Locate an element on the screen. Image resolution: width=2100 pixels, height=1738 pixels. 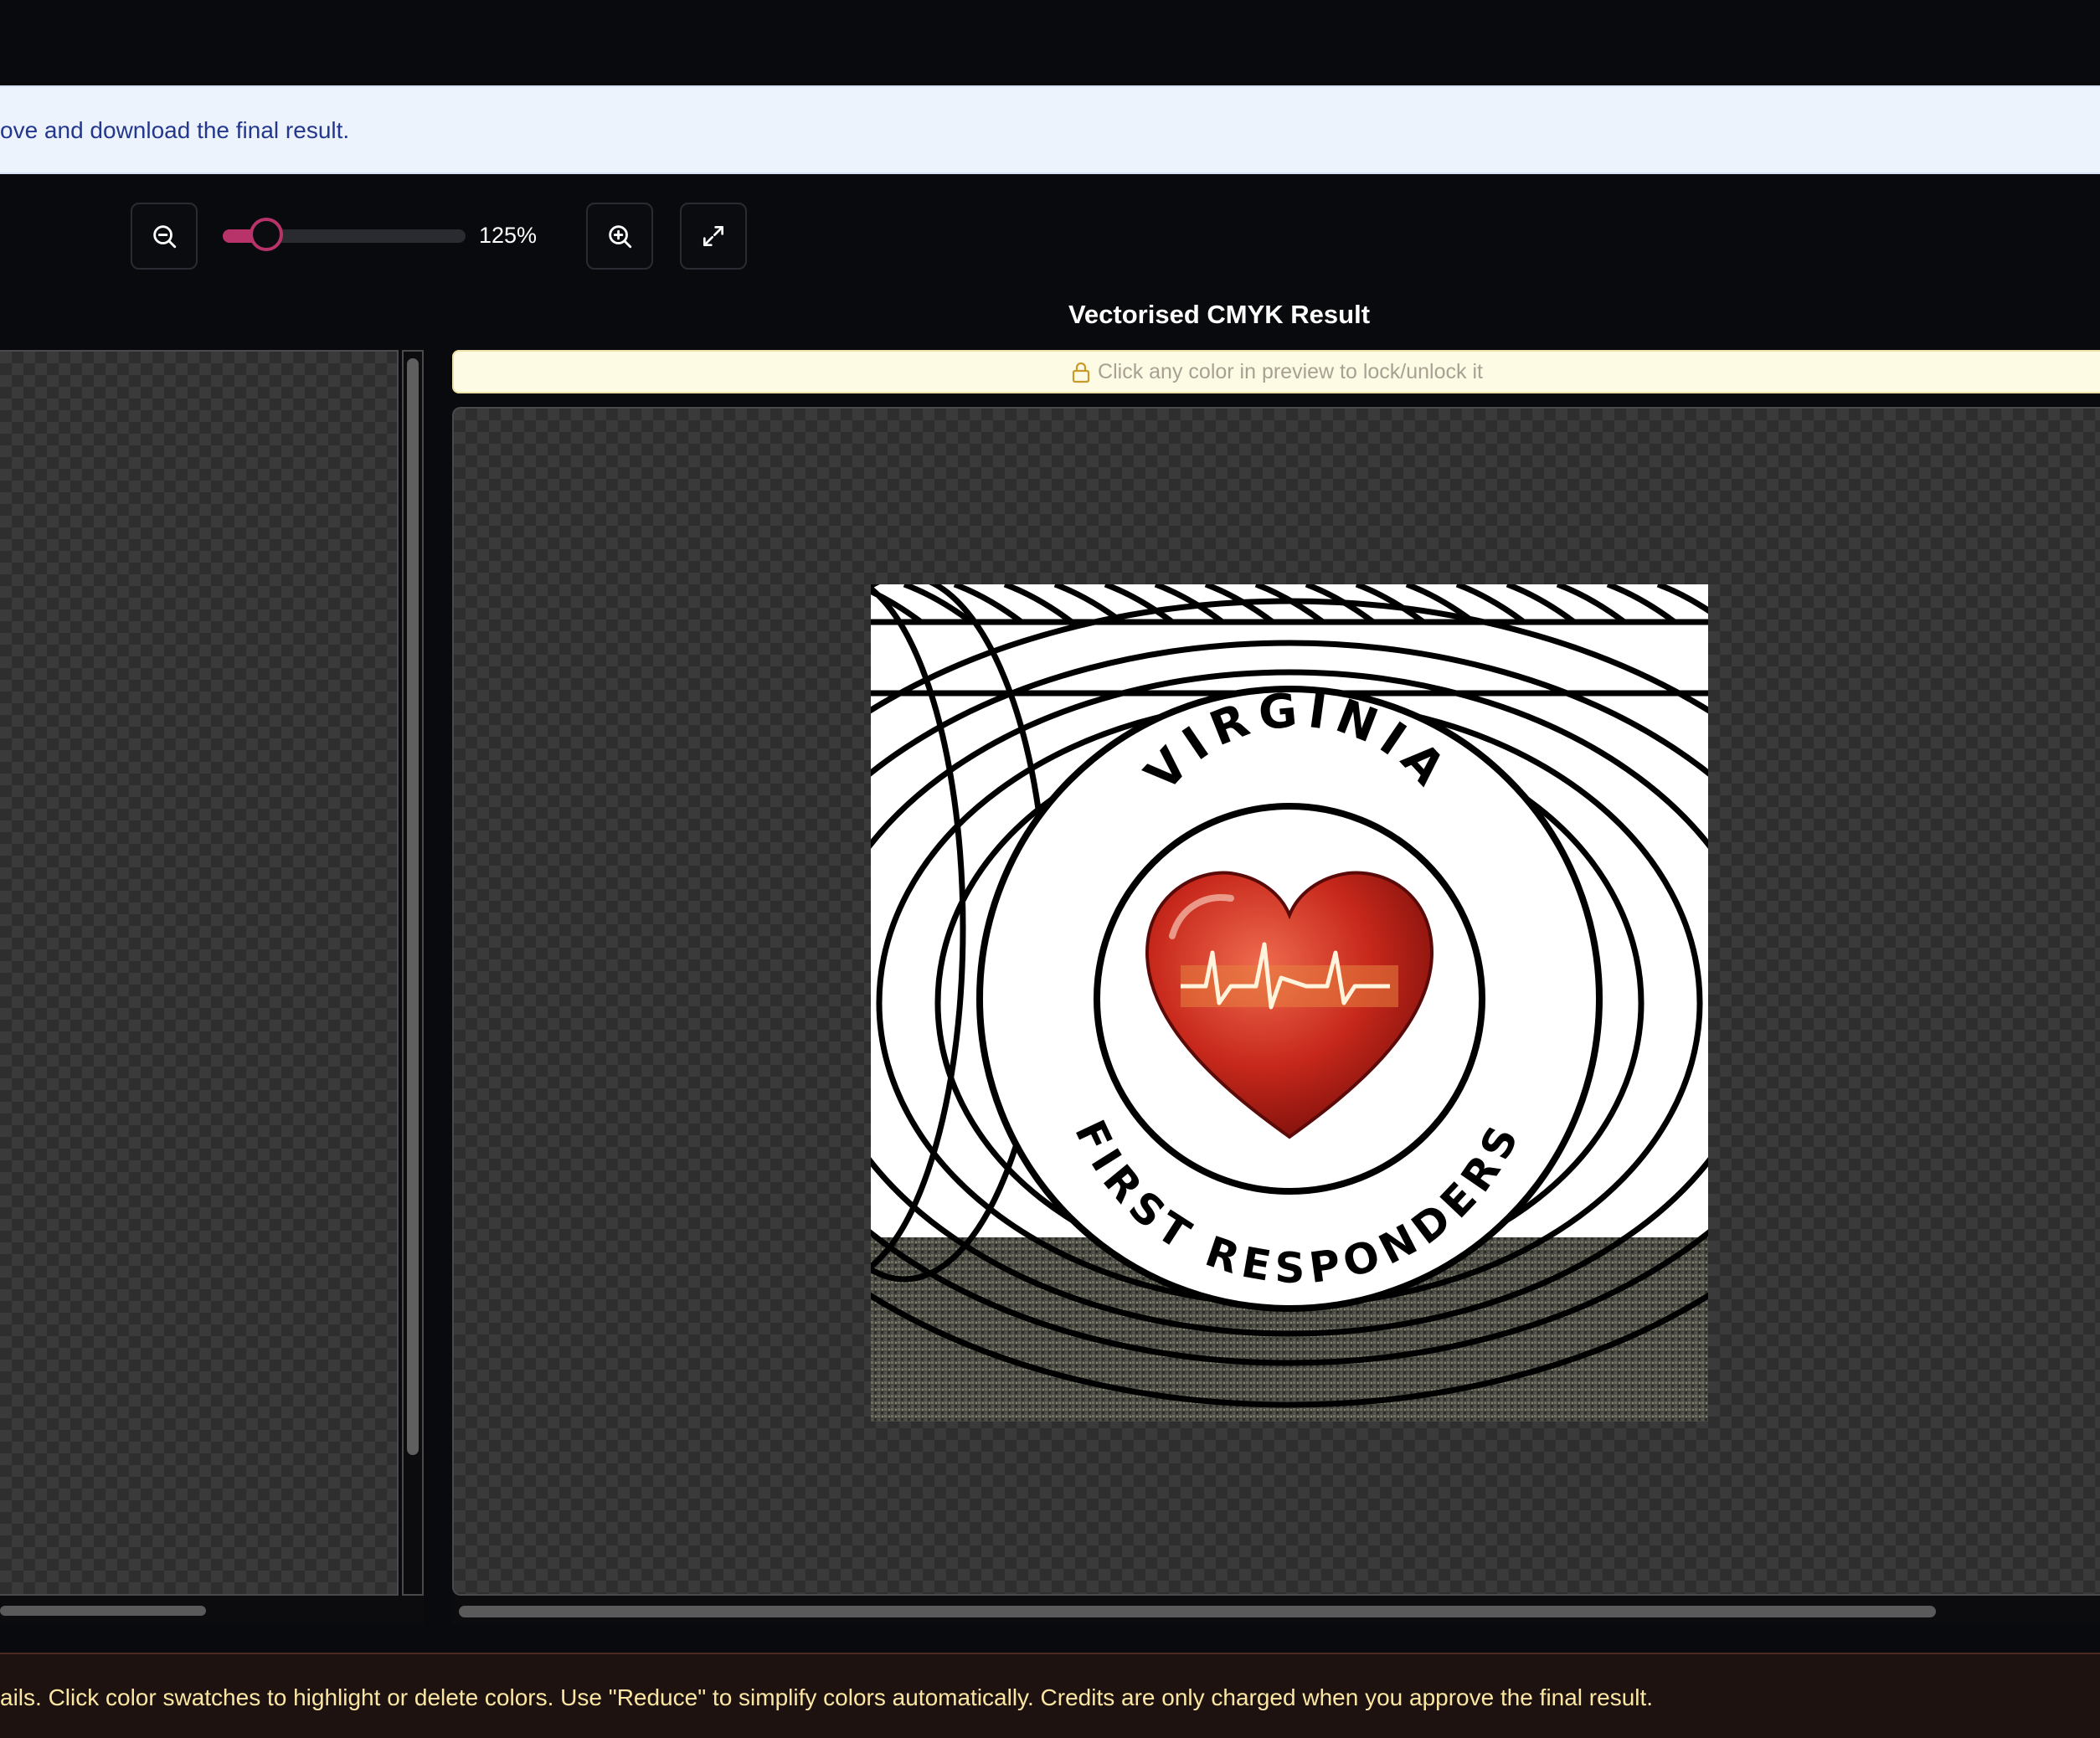
zoom-in-button is located at coordinates (619, 236).